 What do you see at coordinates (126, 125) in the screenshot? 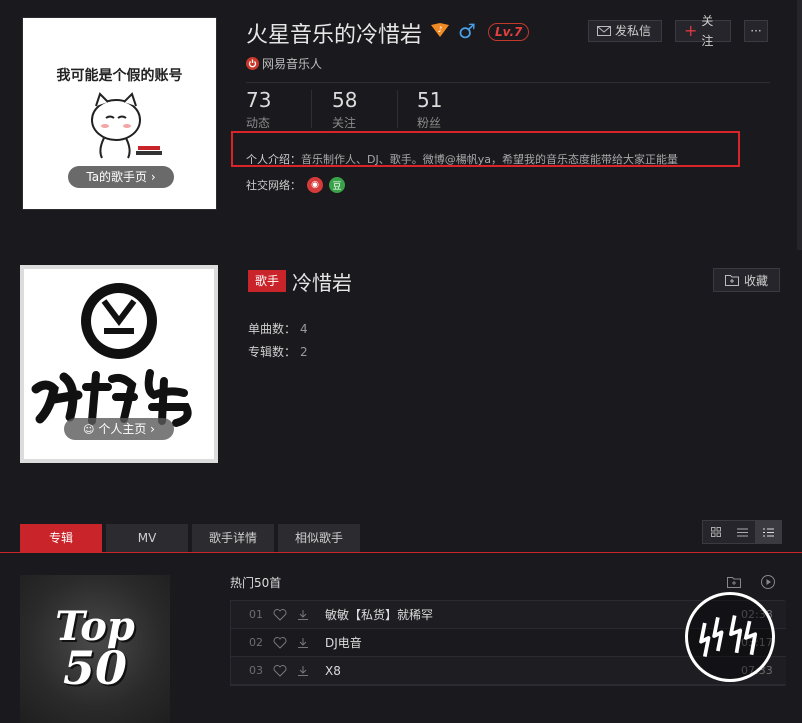
I see `cartoon-cat-image` at bounding box center [126, 125].